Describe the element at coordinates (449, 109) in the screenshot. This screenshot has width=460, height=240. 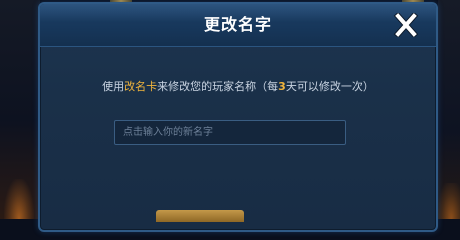
I see `background-right-panel` at that location.